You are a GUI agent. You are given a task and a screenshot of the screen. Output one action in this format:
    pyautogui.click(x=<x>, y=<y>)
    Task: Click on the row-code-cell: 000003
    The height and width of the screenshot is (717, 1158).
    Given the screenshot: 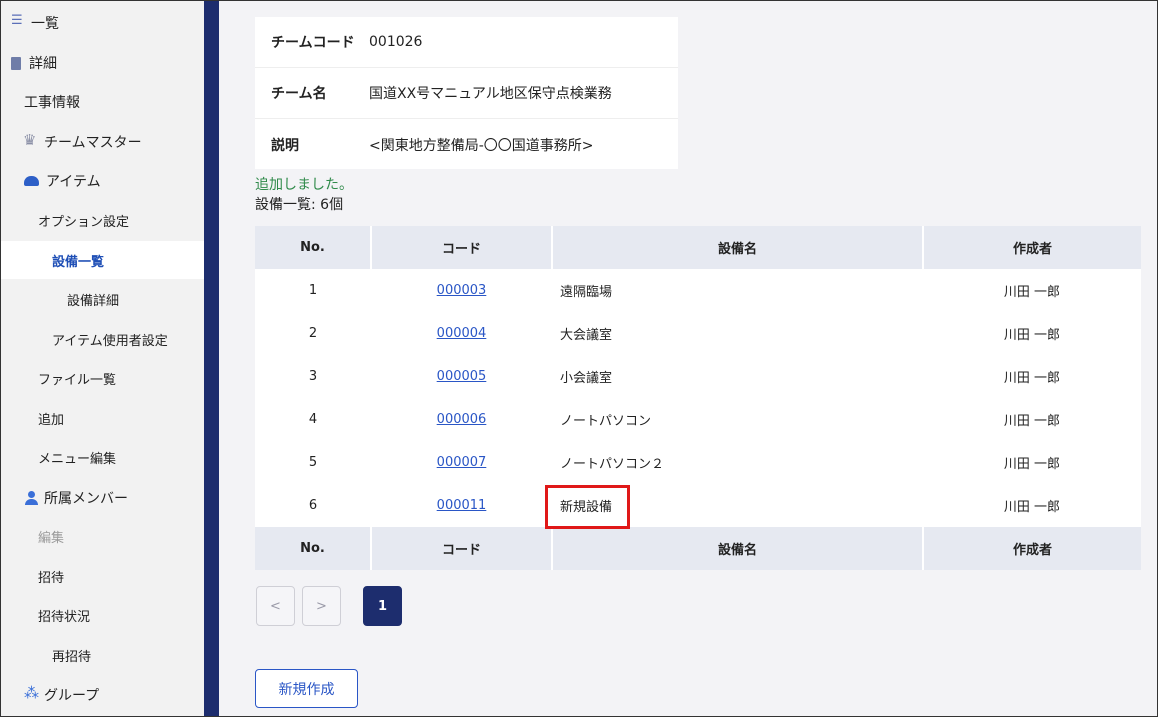 What is the action you would take?
    pyautogui.click(x=461, y=290)
    